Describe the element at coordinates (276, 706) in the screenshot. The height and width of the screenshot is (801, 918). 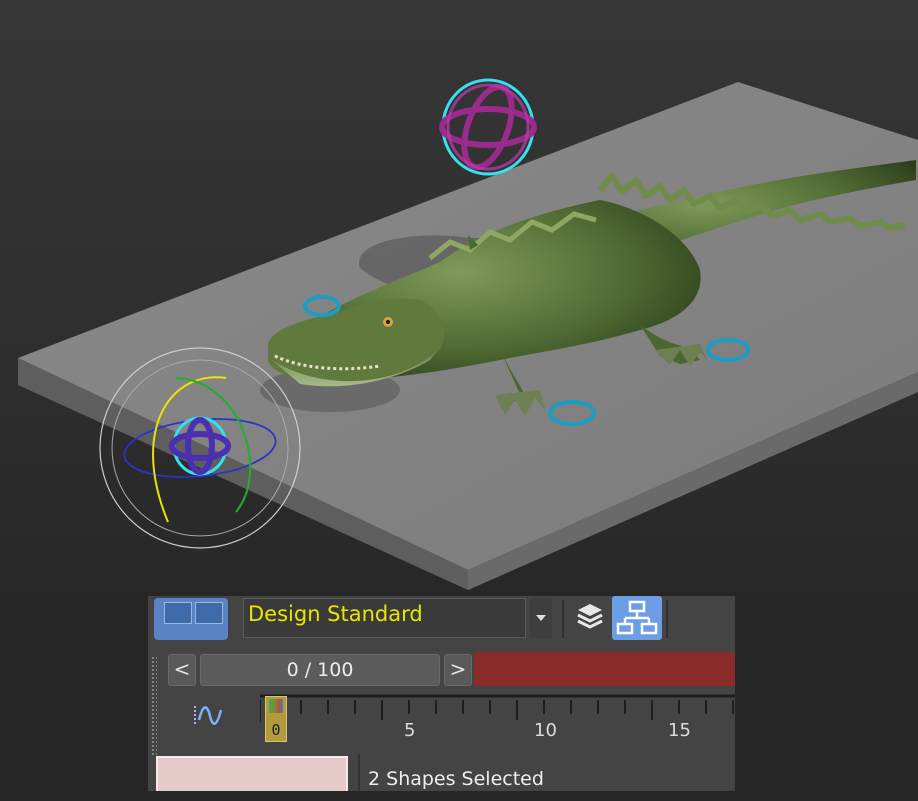
I see `key-color-stripe` at that location.